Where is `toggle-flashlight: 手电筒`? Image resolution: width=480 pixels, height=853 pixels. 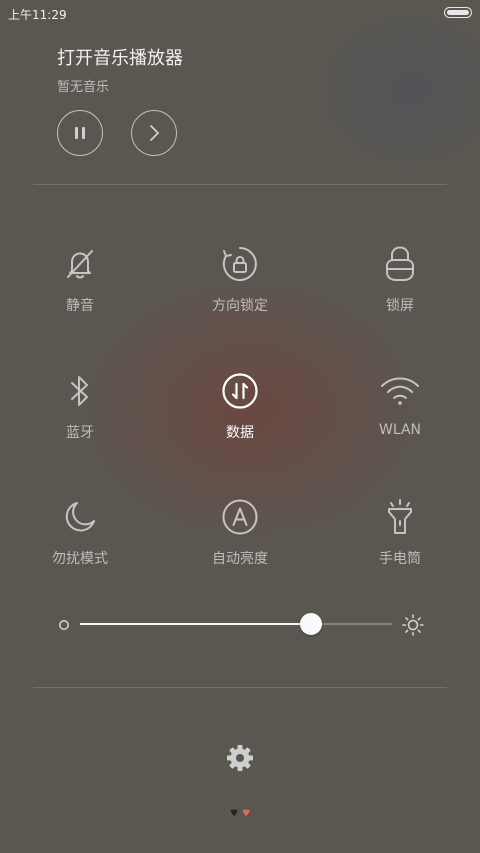 toggle-flashlight: 手电筒 is located at coordinates (400, 532).